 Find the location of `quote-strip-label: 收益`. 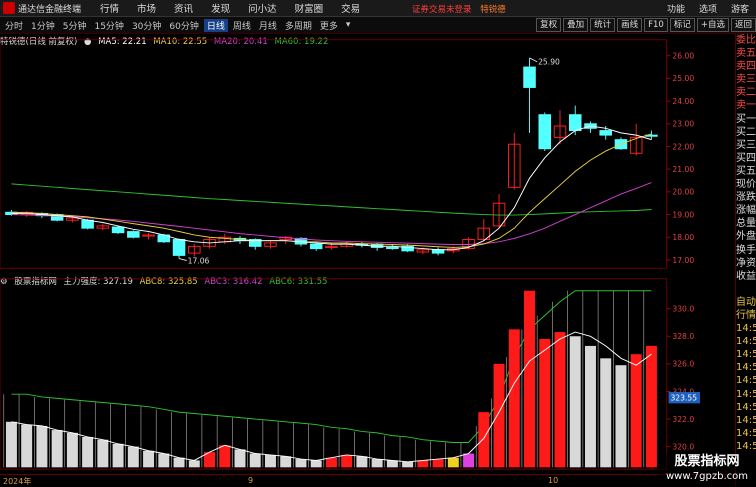

quote-strip-label: 收益 is located at coordinates (746, 276).